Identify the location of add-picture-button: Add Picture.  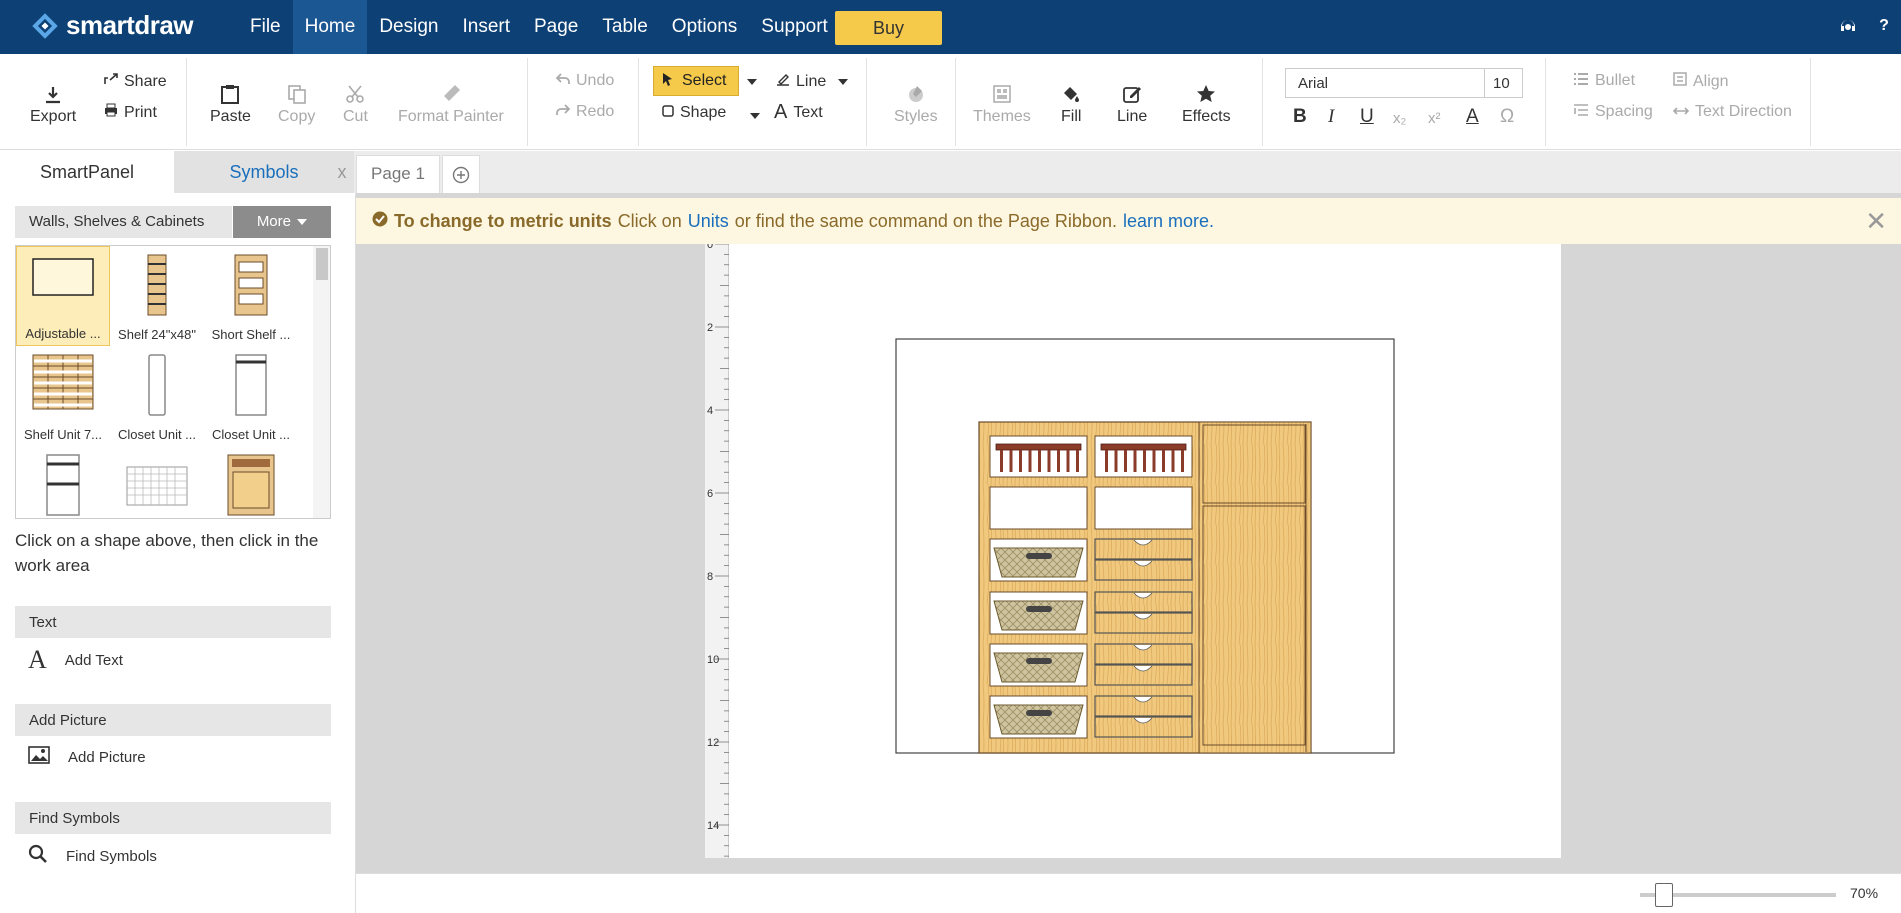
(87, 757).